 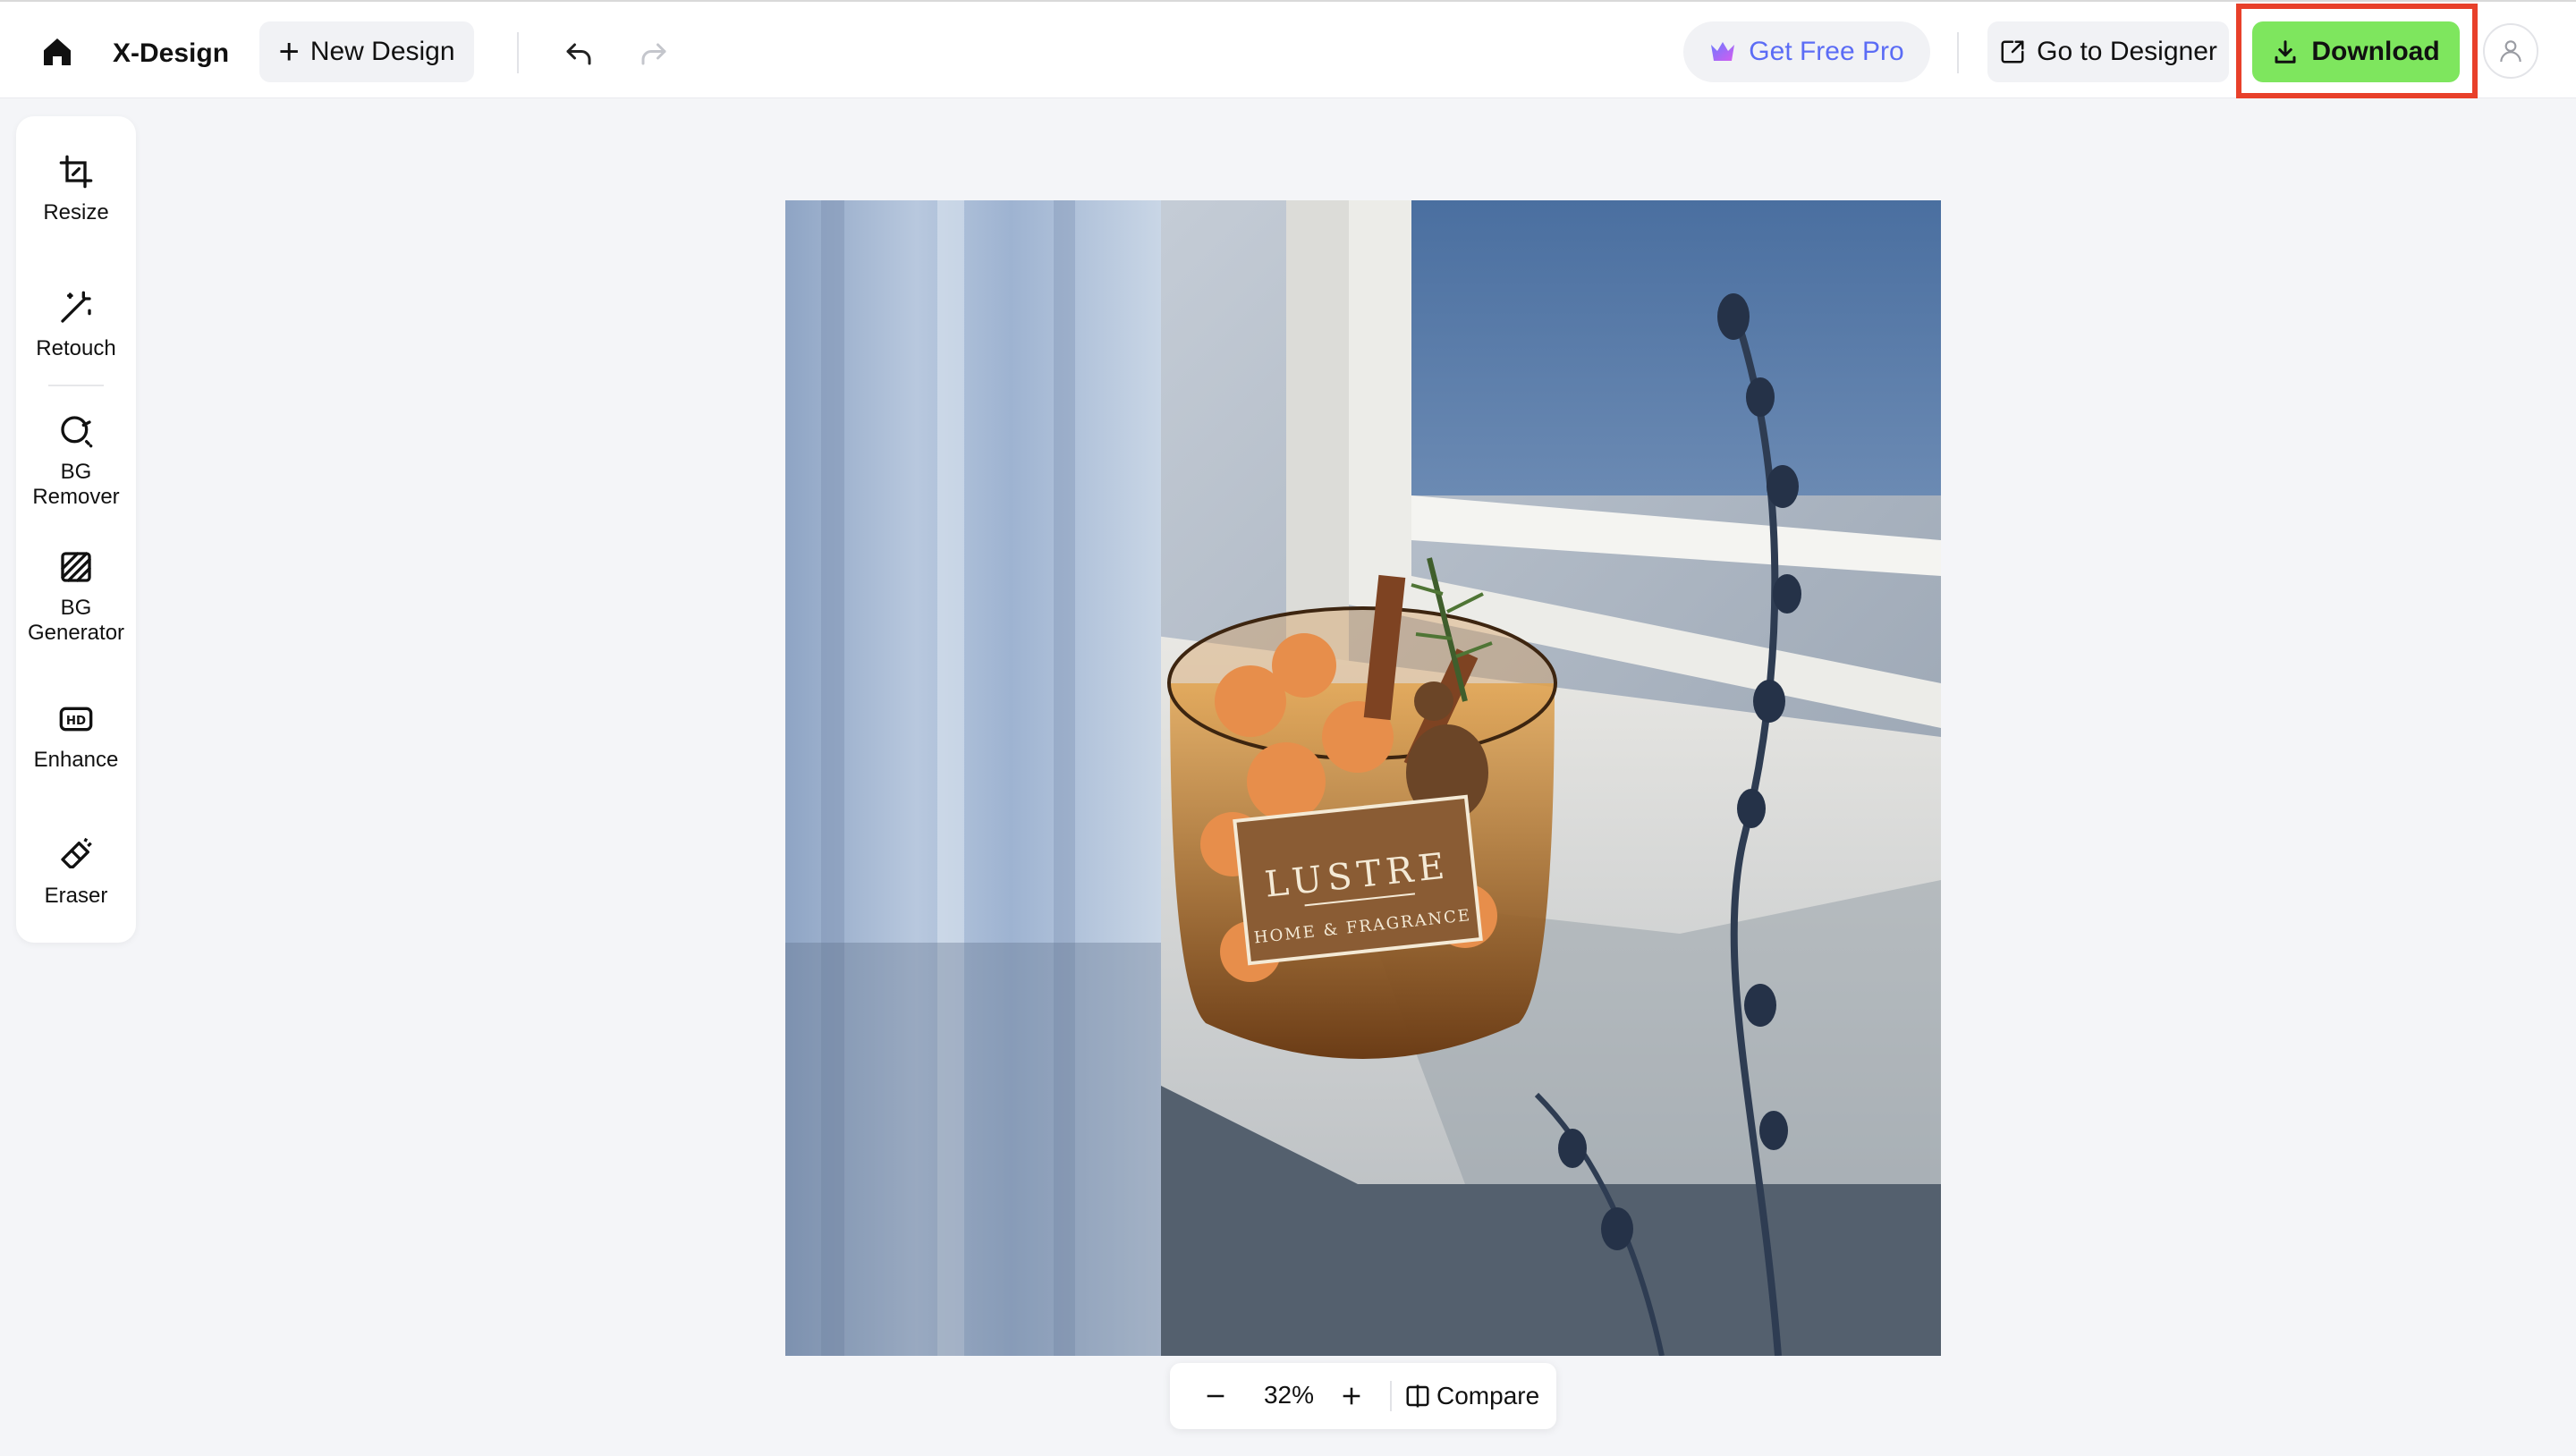 What do you see at coordinates (76, 307) in the screenshot?
I see `magic-wand-icon` at bounding box center [76, 307].